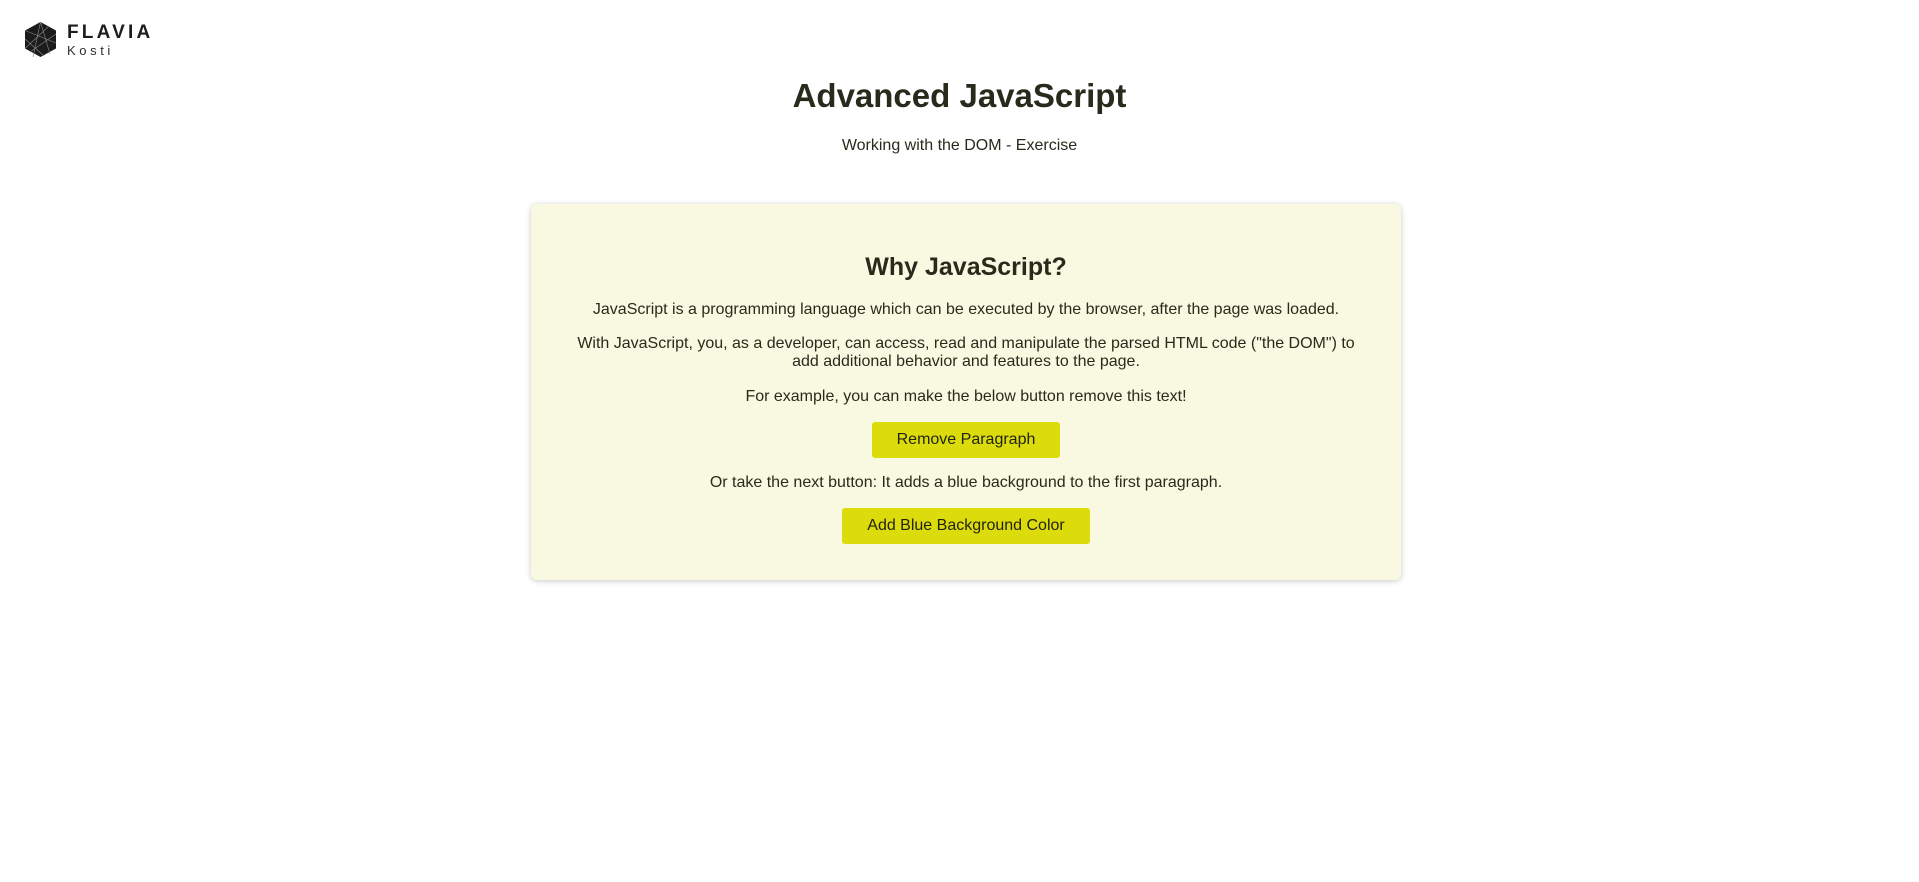  What do you see at coordinates (966, 526) in the screenshot?
I see `add-blue-background-button: Add Blue Background Color` at bounding box center [966, 526].